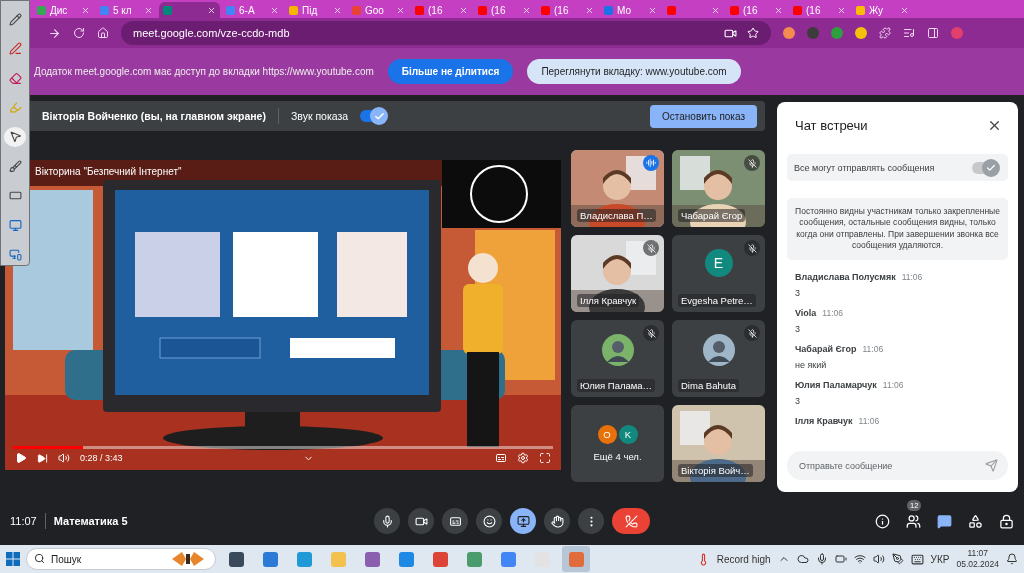 This screenshot has width=1024, height=573. What do you see at coordinates (806, 312) in the screenshot?
I see `message-author: Viola` at bounding box center [806, 312].